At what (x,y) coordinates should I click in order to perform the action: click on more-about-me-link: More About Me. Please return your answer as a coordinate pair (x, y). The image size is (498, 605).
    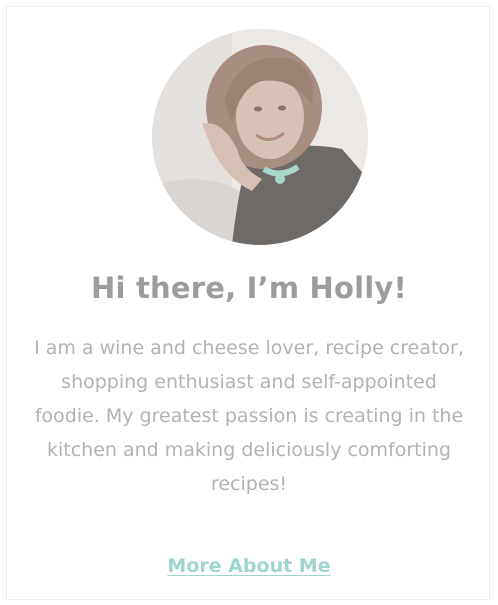
    Looking at the image, I should click on (249, 566).